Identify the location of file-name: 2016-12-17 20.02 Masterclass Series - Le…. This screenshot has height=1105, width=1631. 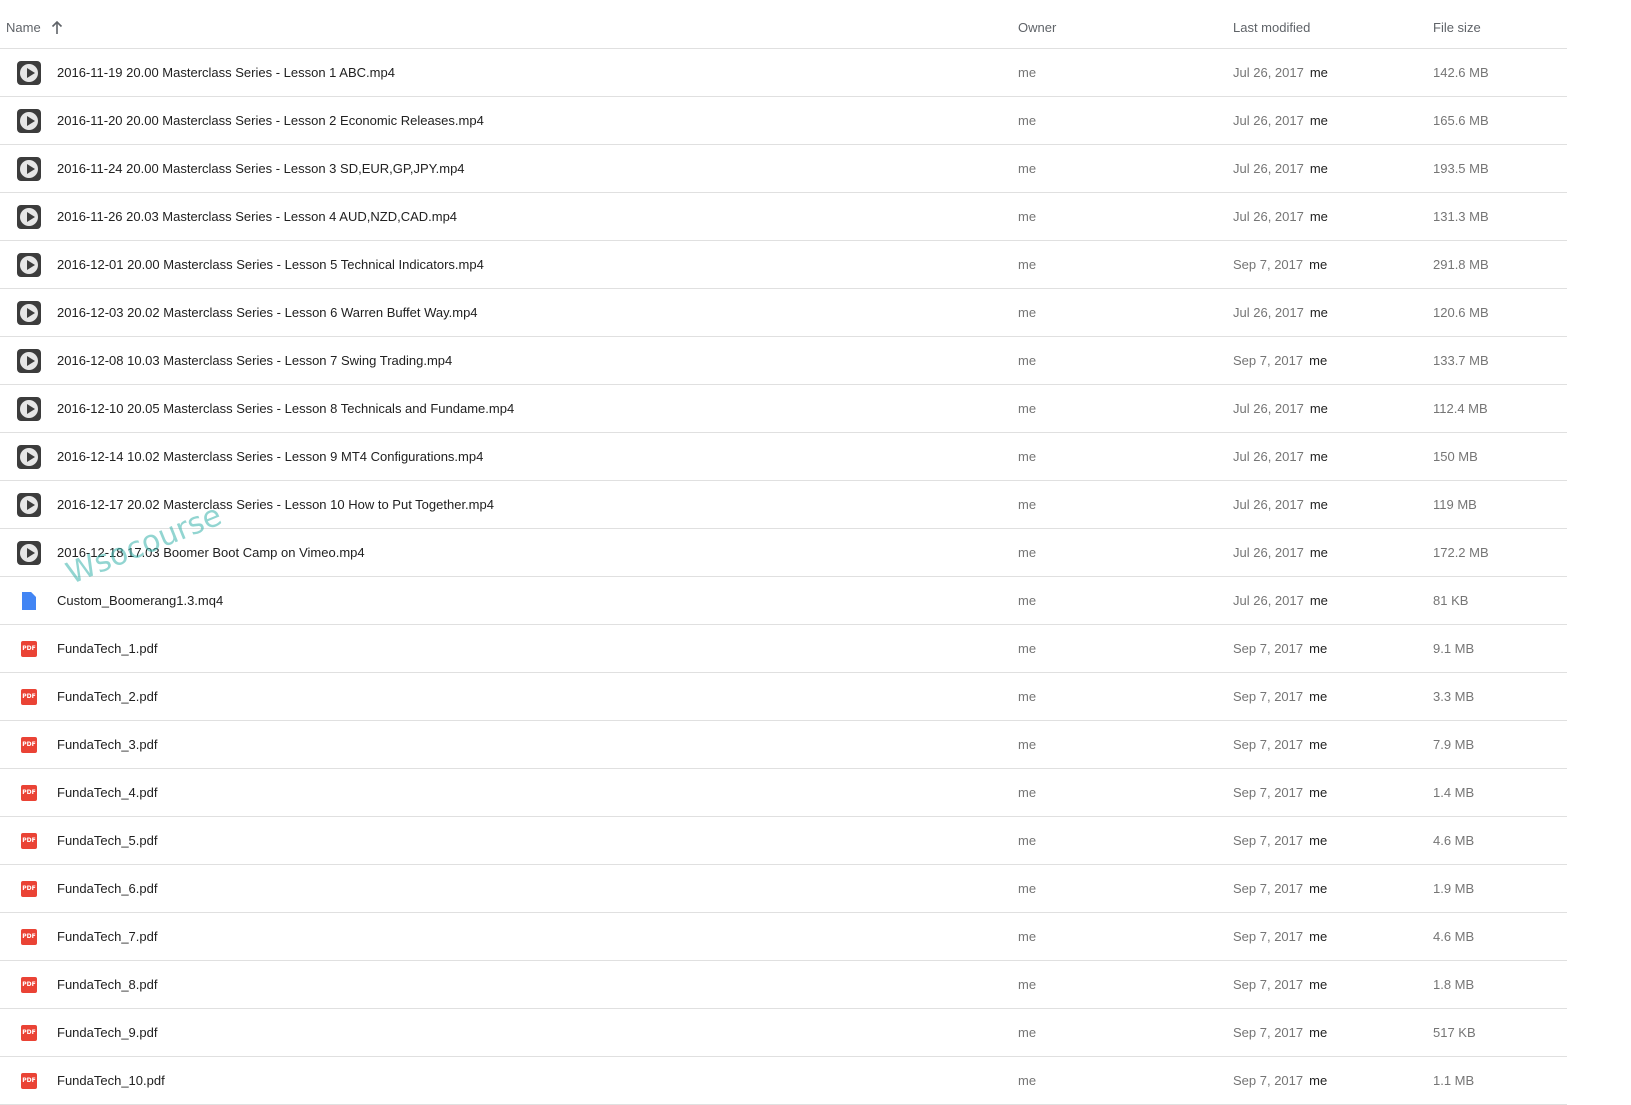
(275, 504).